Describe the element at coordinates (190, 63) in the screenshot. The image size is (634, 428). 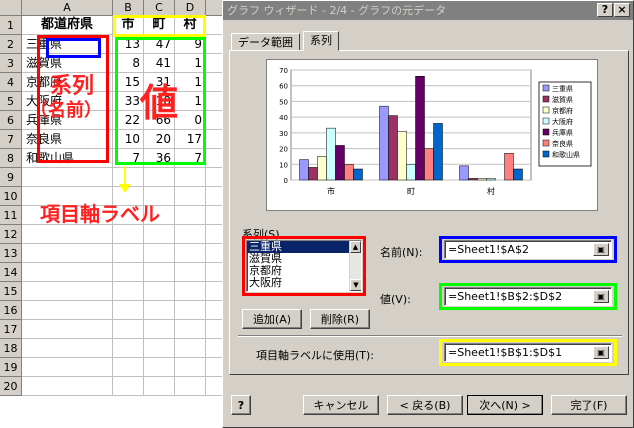
I see `sheet-cell: 1` at that location.